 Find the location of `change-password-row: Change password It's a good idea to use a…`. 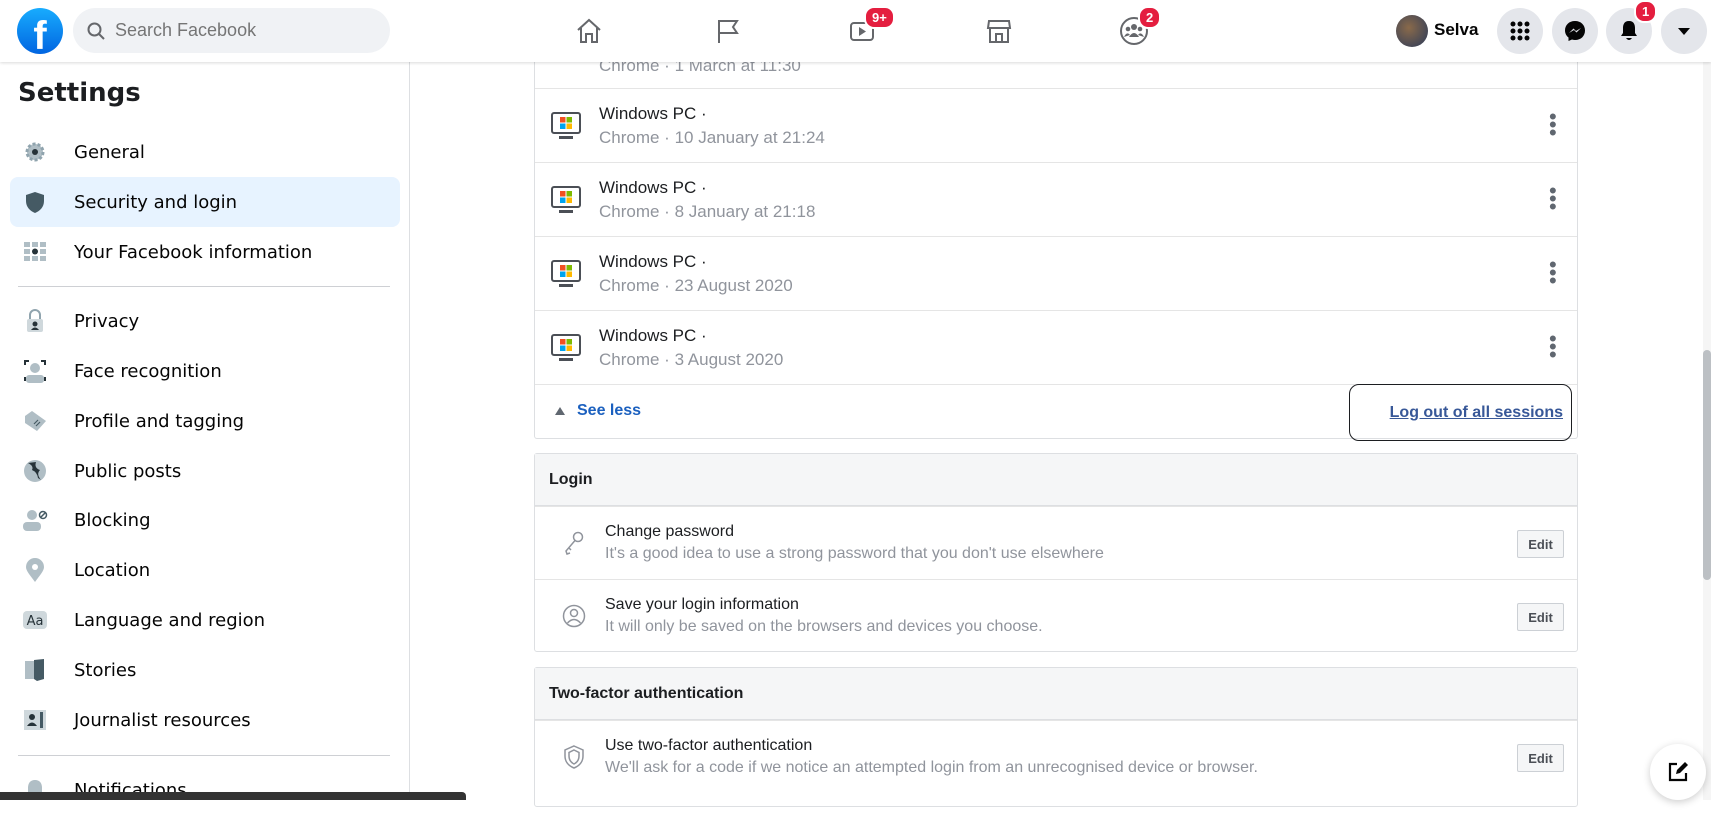

change-password-row: Change password It's a good idea to use a… is located at coordinates (1056, 542).